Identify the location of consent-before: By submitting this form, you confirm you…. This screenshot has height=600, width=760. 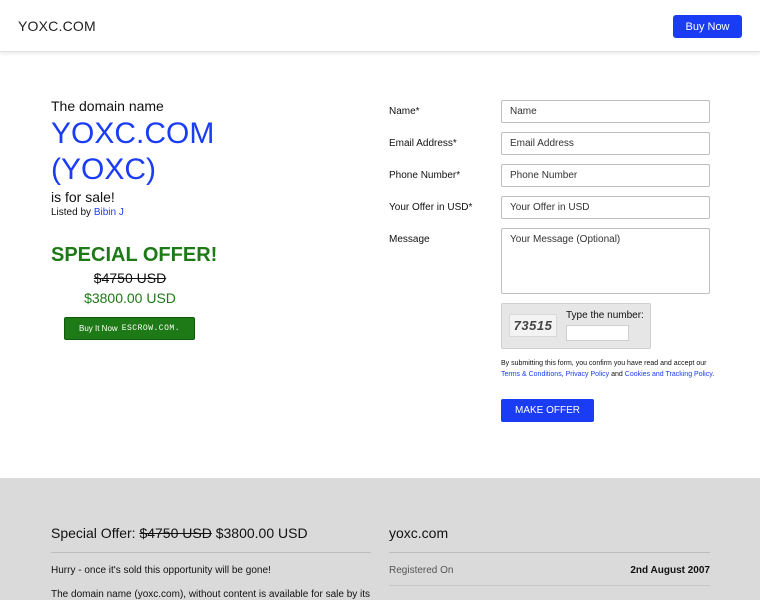
(604, 363).